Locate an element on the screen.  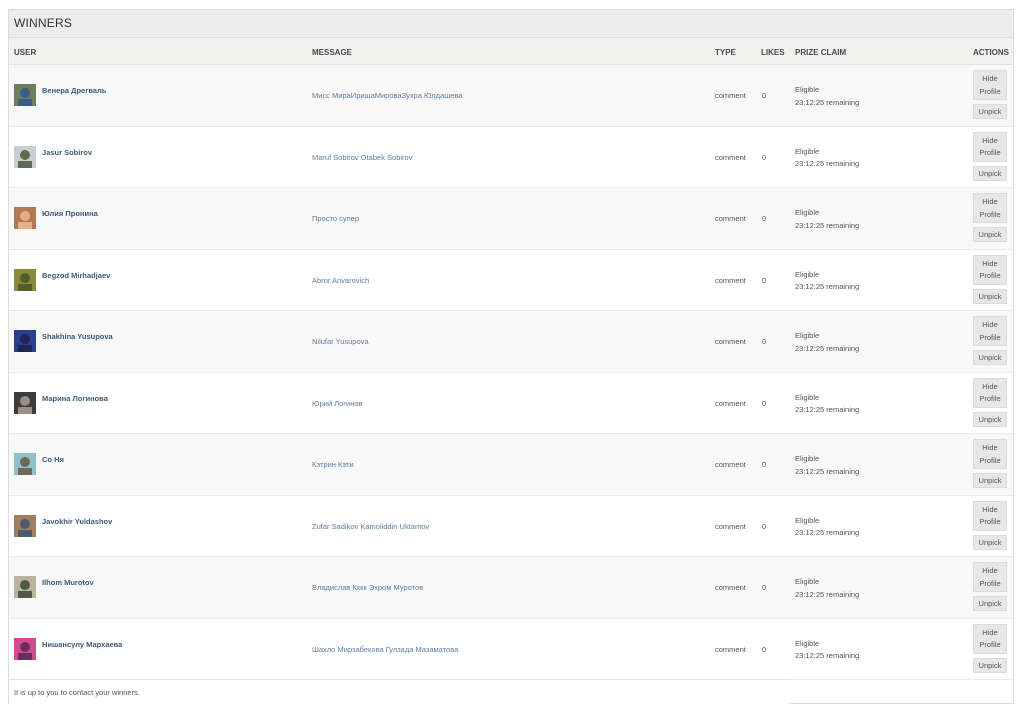
user-name-link: Javokhir Yuldashov is located at coordinates (77, 521).